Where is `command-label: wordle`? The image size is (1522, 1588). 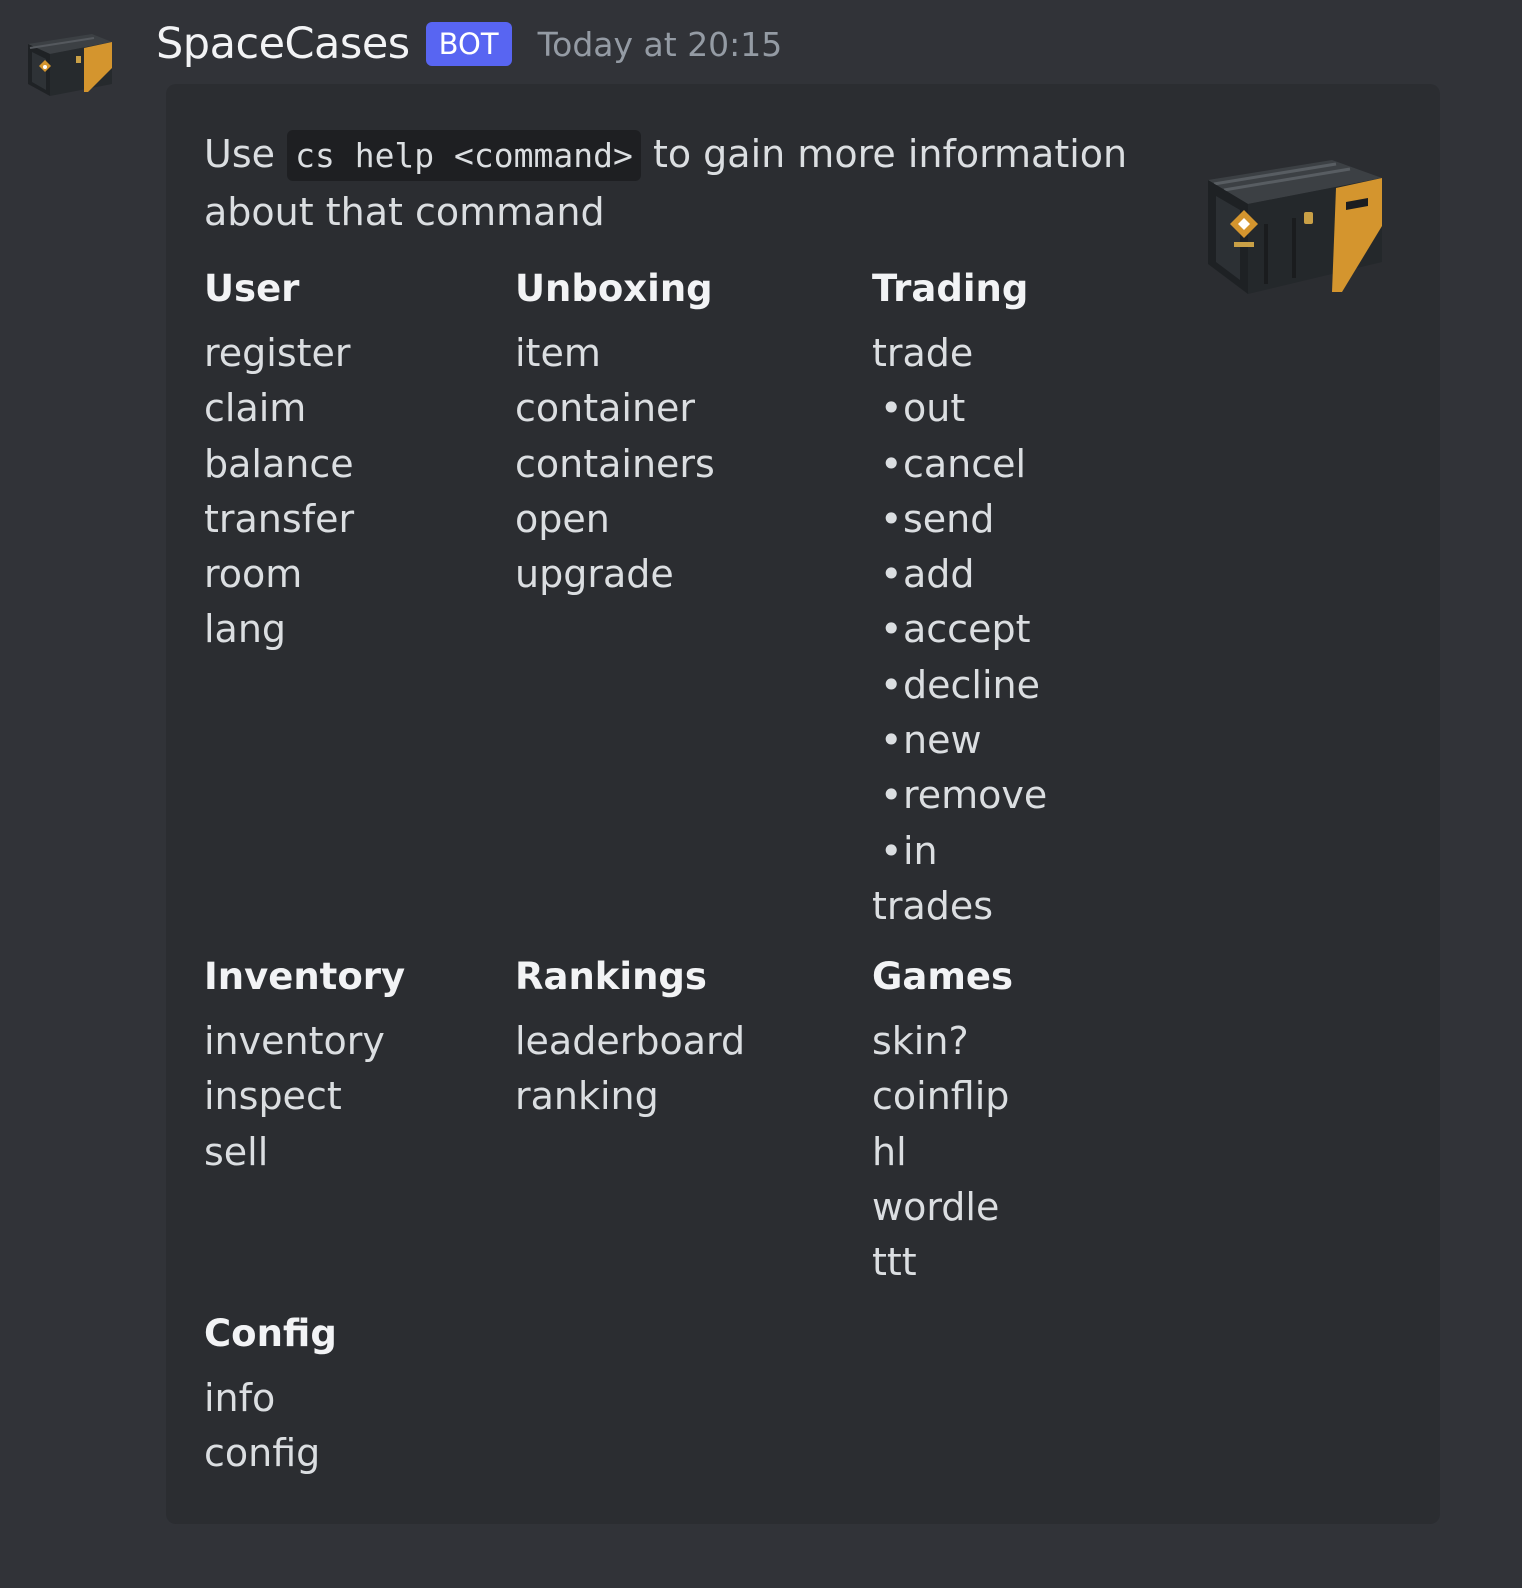 command-label: wordle is located at coordinates (936, 1206).